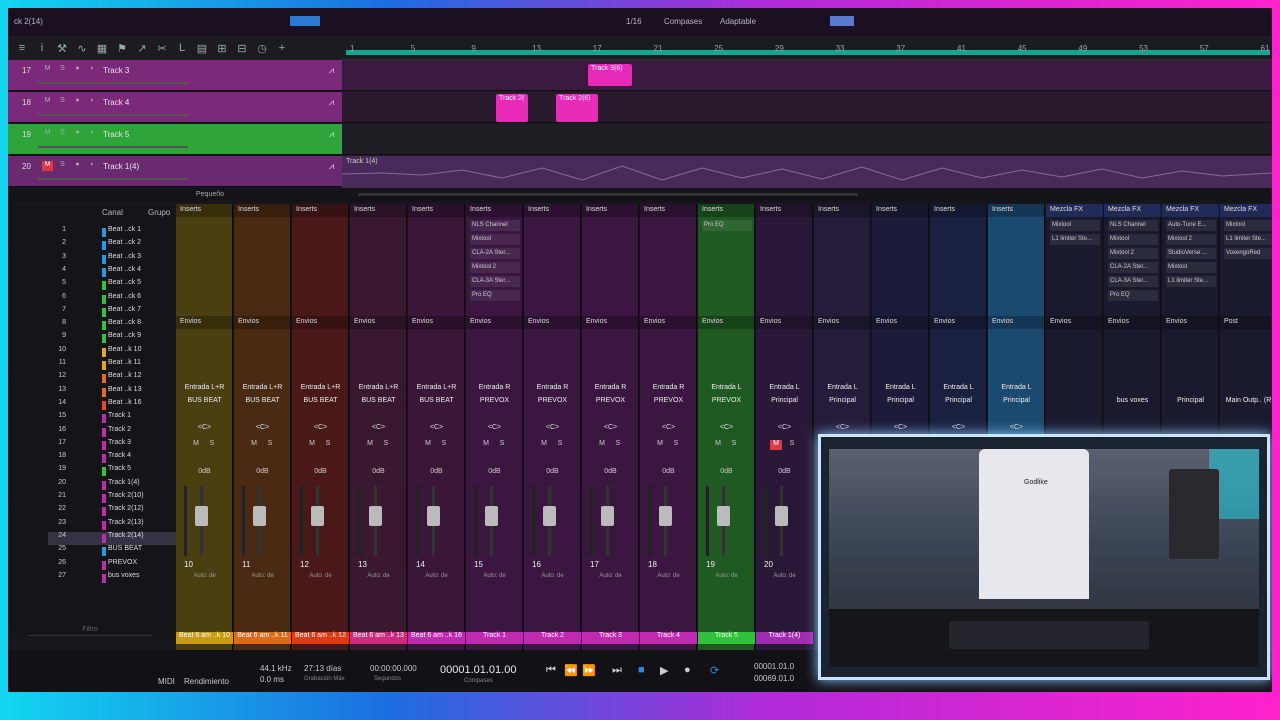  Describe the element at coordinates (726, 638) in the screenshot. I see `strip-name: Track 5` at that location.